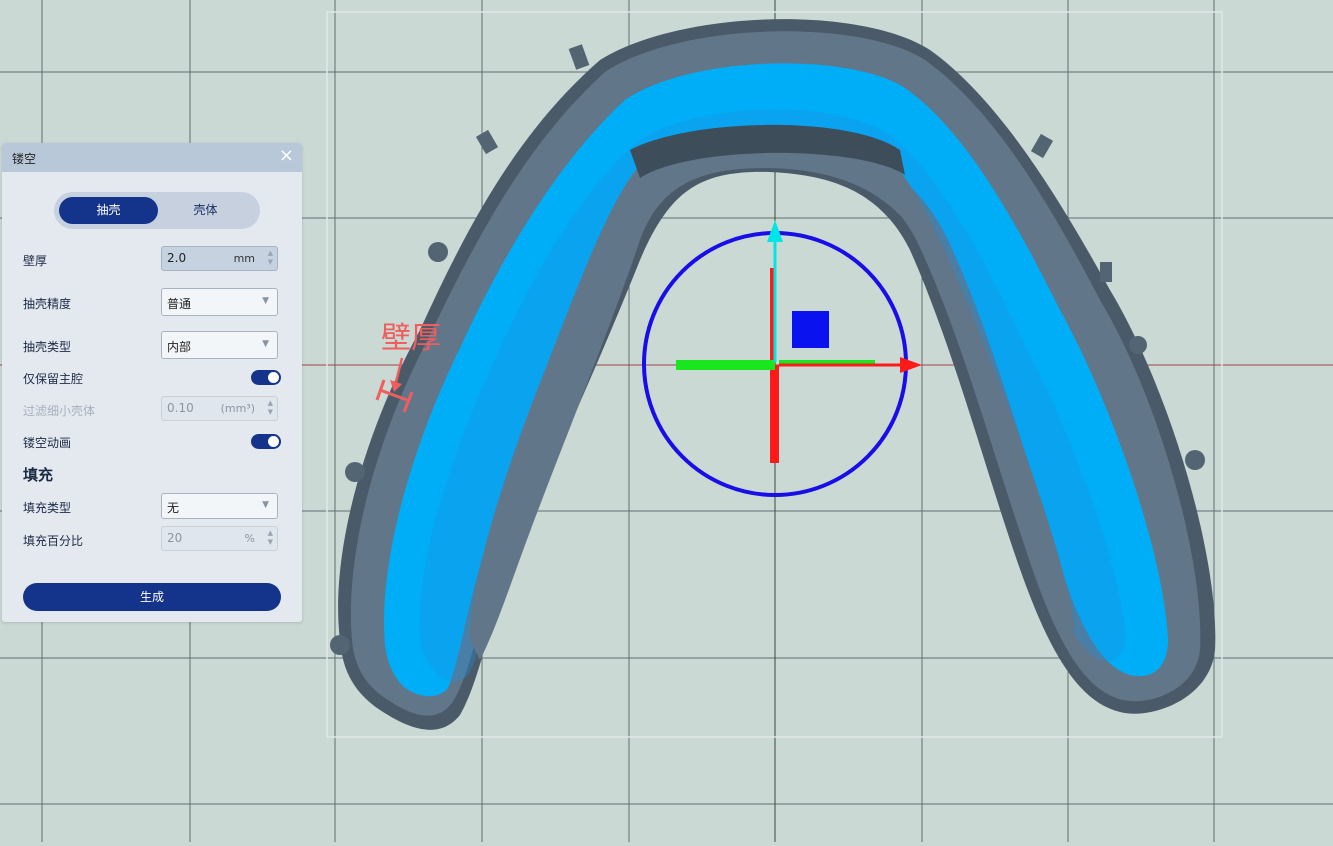  I want to click on filter-small-shell-value: 0.10, so click(180, 408).